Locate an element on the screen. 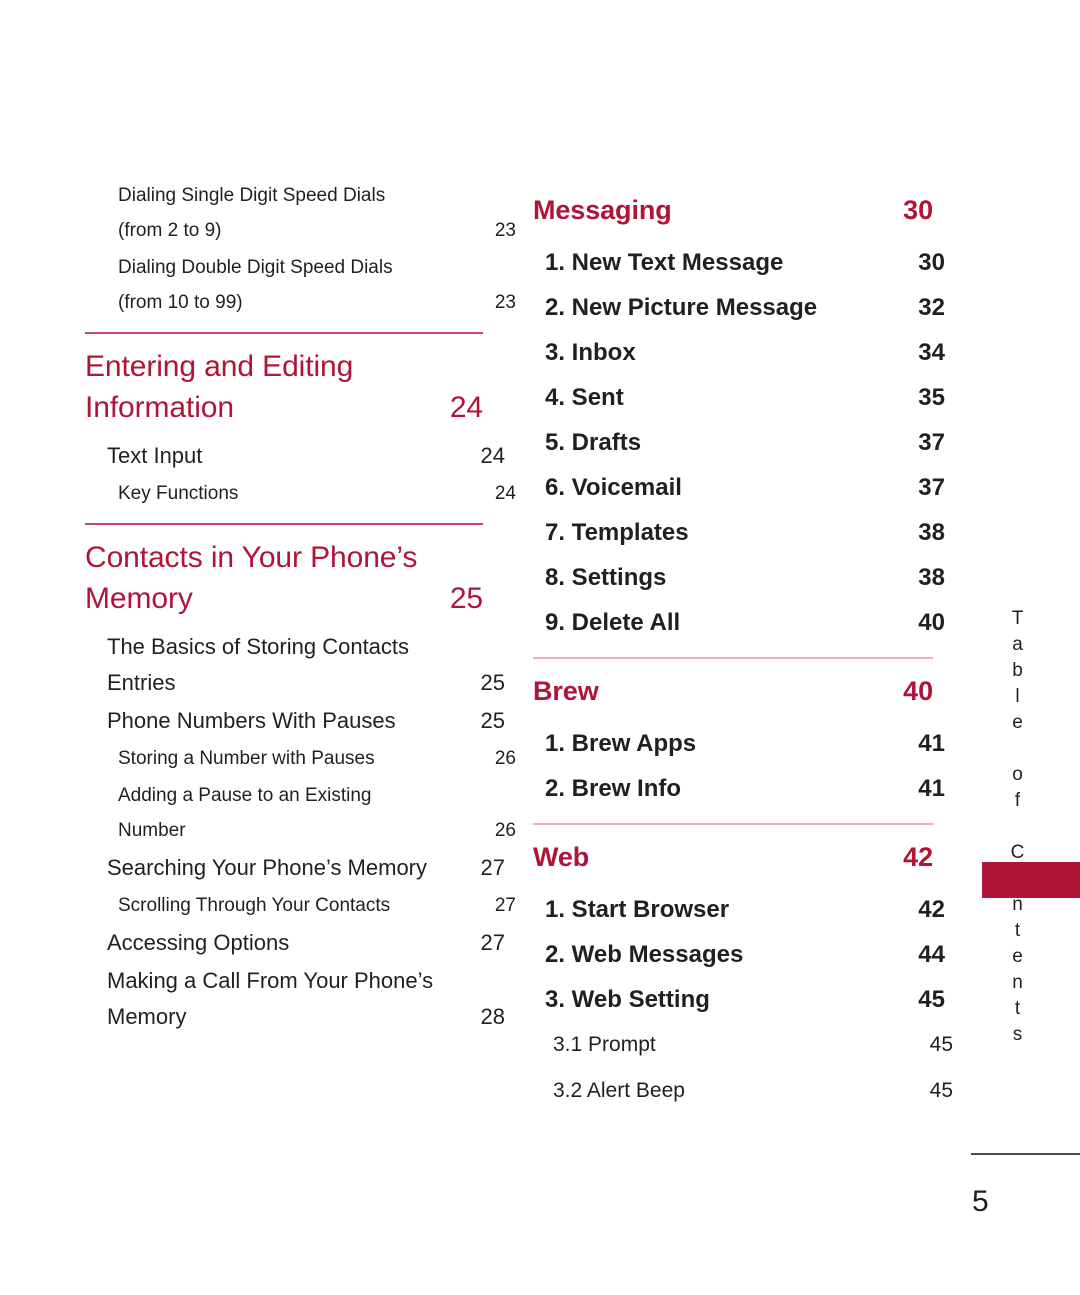  side-tab-label: Table of Contents is located at coordinates (1017, 829).